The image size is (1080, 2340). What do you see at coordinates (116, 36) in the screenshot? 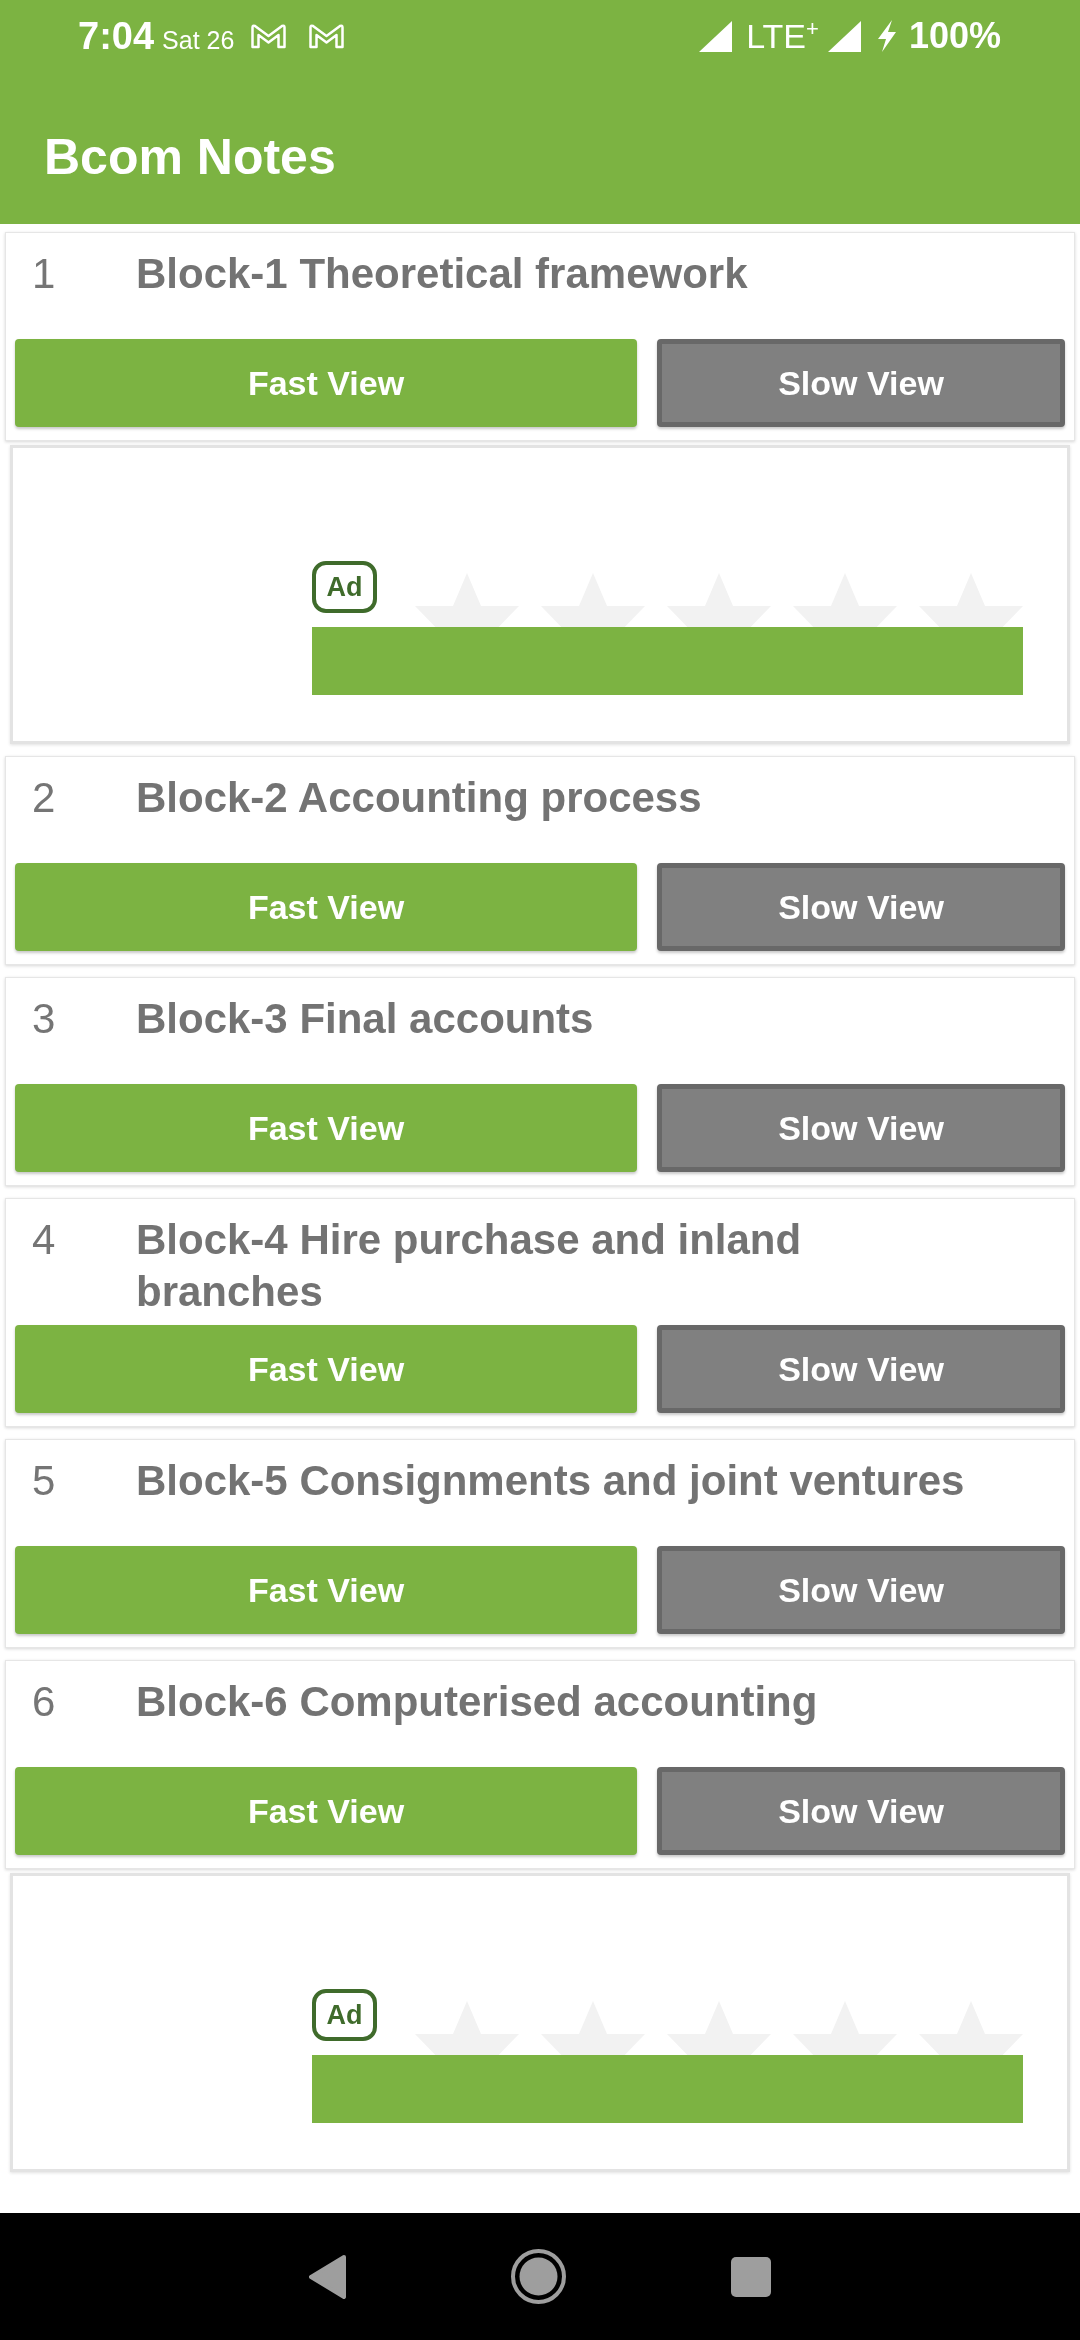
I see `clock-time: 7:04` at bounding box center [116, 36].